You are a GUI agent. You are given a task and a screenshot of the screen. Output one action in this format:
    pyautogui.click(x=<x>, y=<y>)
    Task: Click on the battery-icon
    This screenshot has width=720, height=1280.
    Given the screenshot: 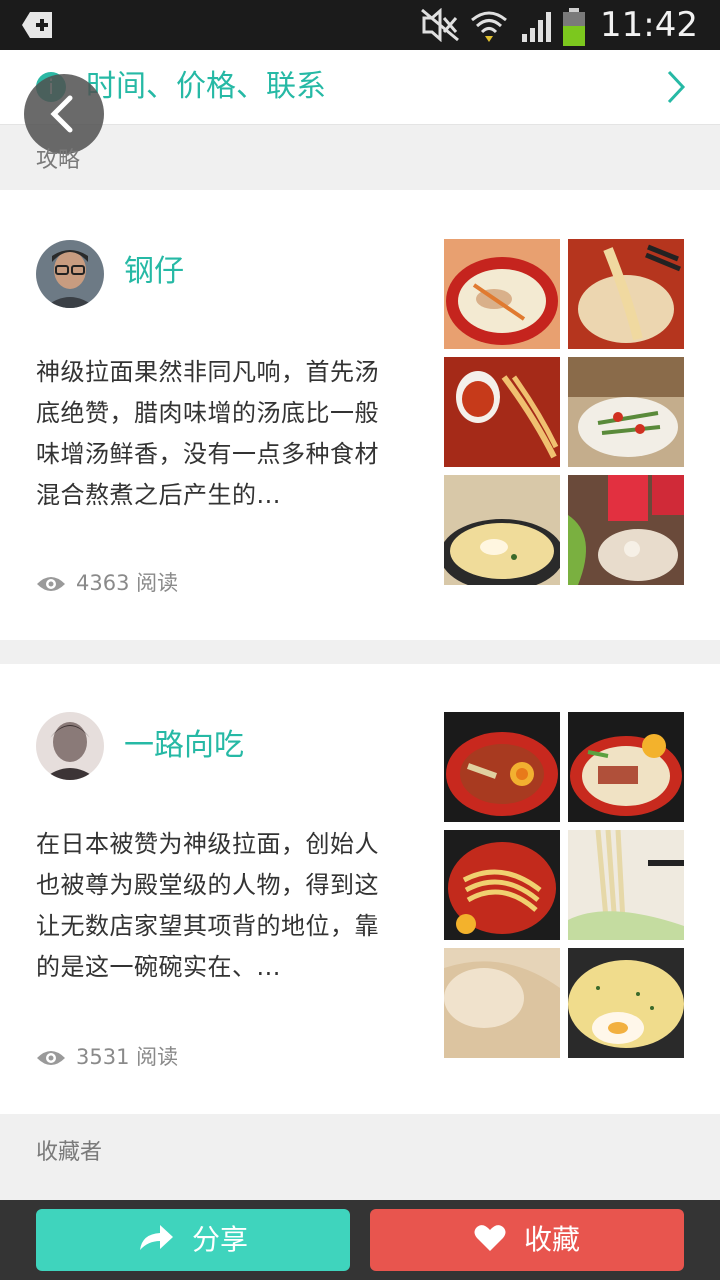 What is the action you would take?
    pyautogui.click(x=574, y=27)
    